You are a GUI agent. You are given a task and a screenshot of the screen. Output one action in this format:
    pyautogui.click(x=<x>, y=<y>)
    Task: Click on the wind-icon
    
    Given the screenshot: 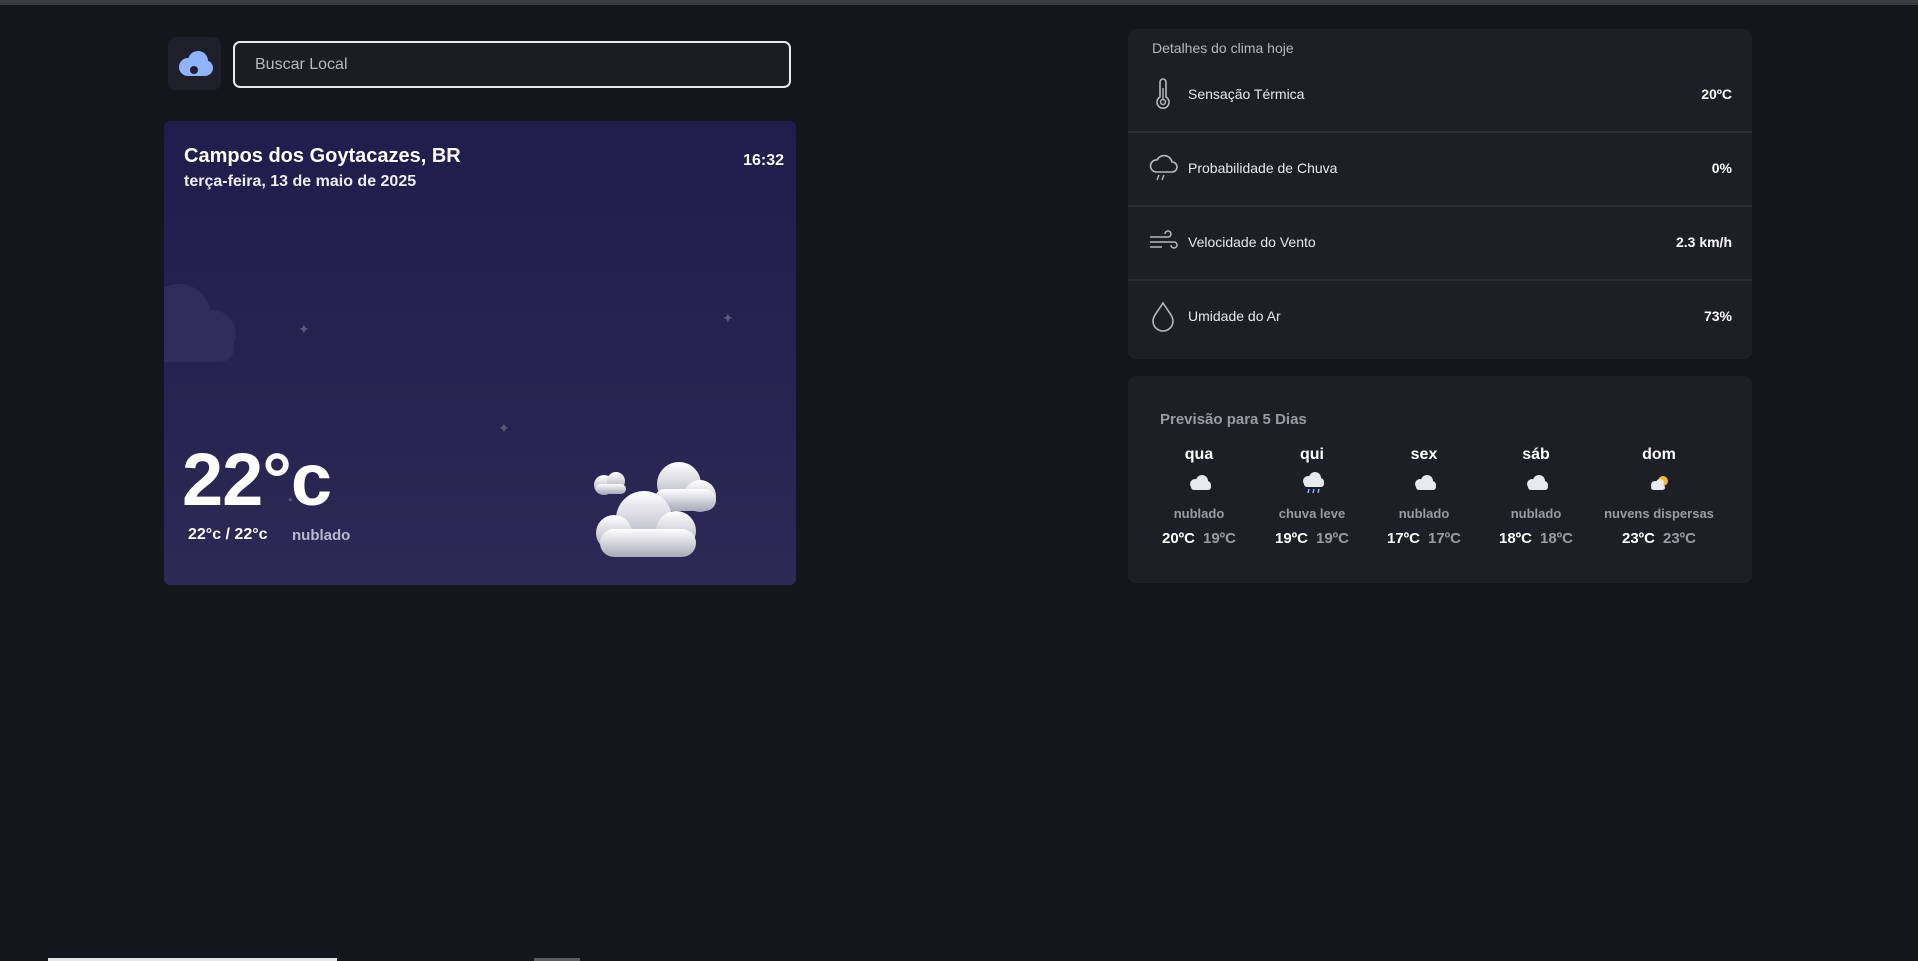 What is the action you would take?
    pyautogui.click(x=1164, y=239)
    